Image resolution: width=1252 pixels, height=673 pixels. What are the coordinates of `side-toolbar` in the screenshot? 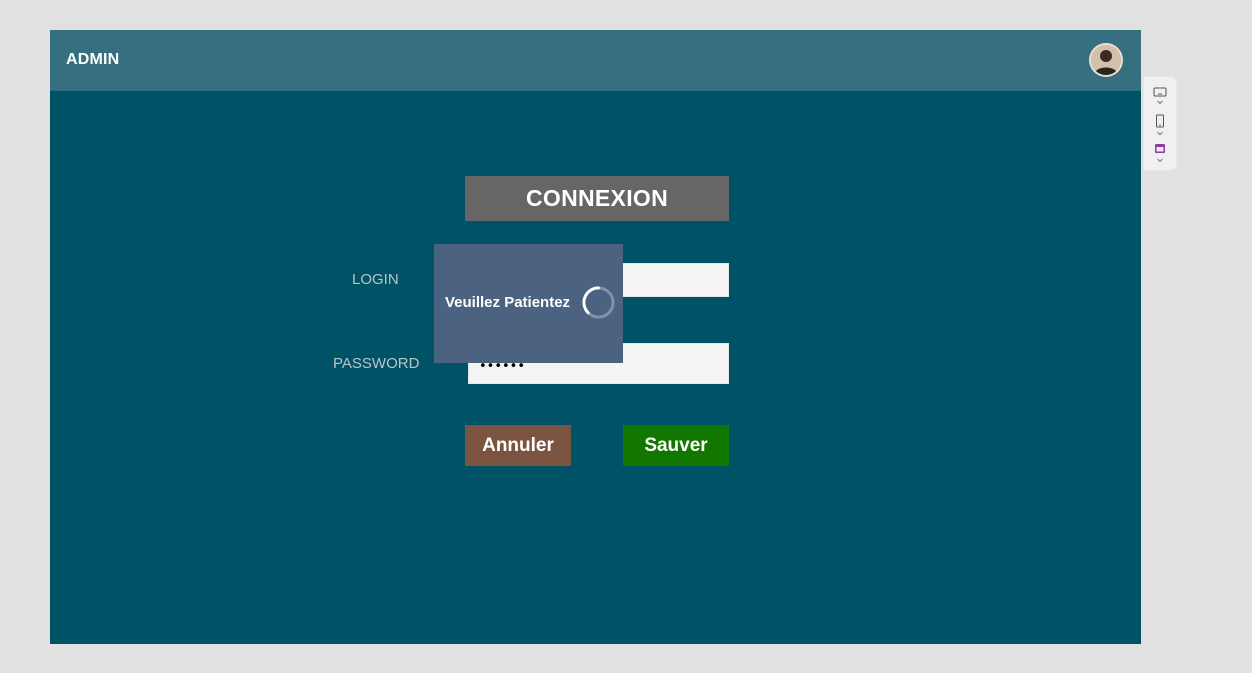 It's located at (1160, 123).